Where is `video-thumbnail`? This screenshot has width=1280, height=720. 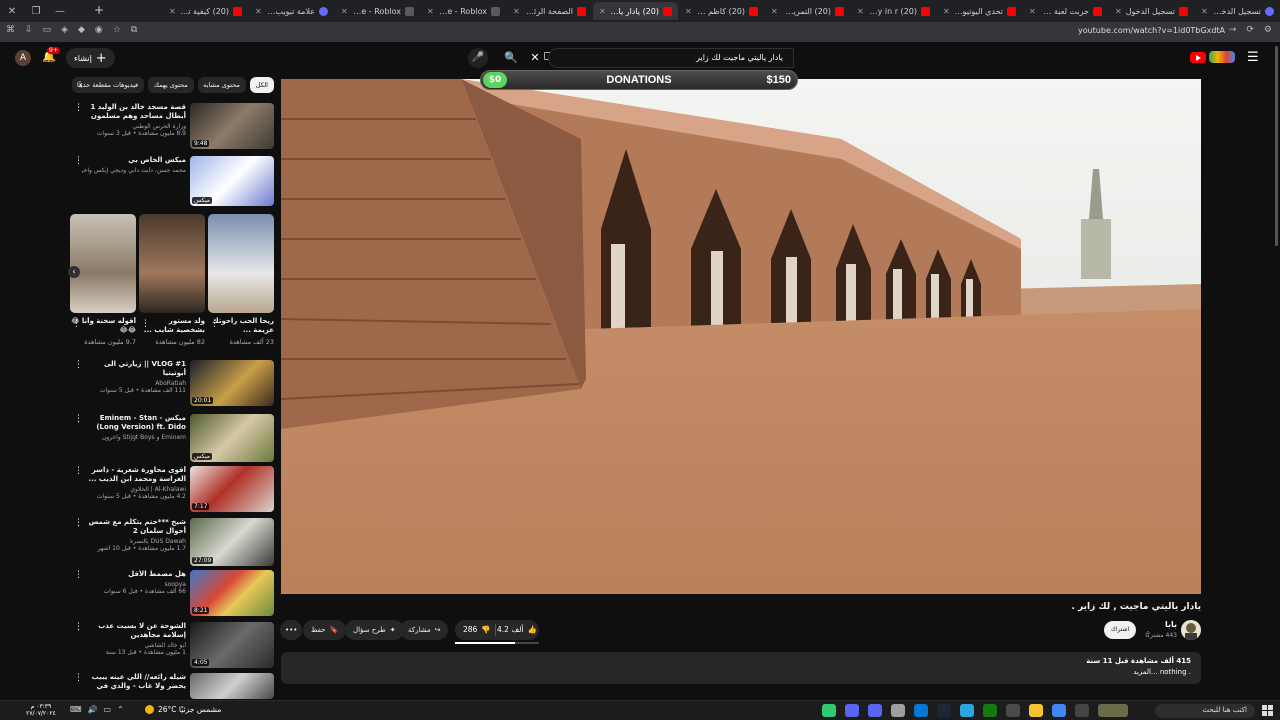 video-thumbnail is located at coordinates (232, 686).